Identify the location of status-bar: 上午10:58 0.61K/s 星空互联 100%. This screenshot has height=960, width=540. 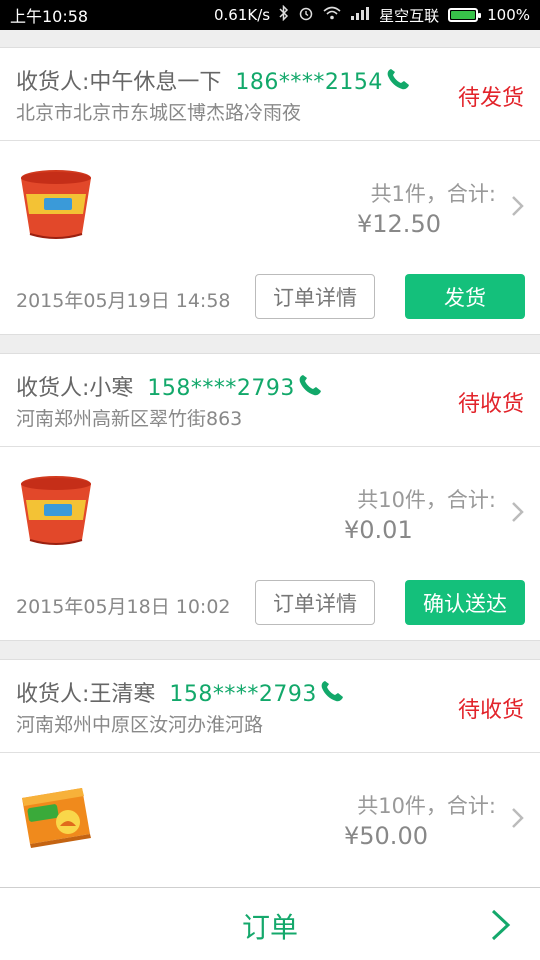
(270, 15).